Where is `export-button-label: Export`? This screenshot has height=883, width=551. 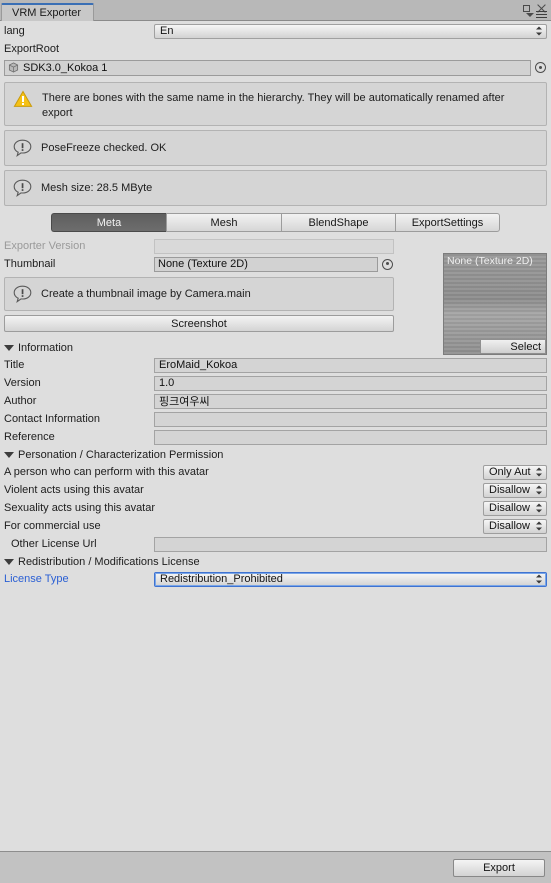 export-button-label: Export is located at coordinates (499, 867).